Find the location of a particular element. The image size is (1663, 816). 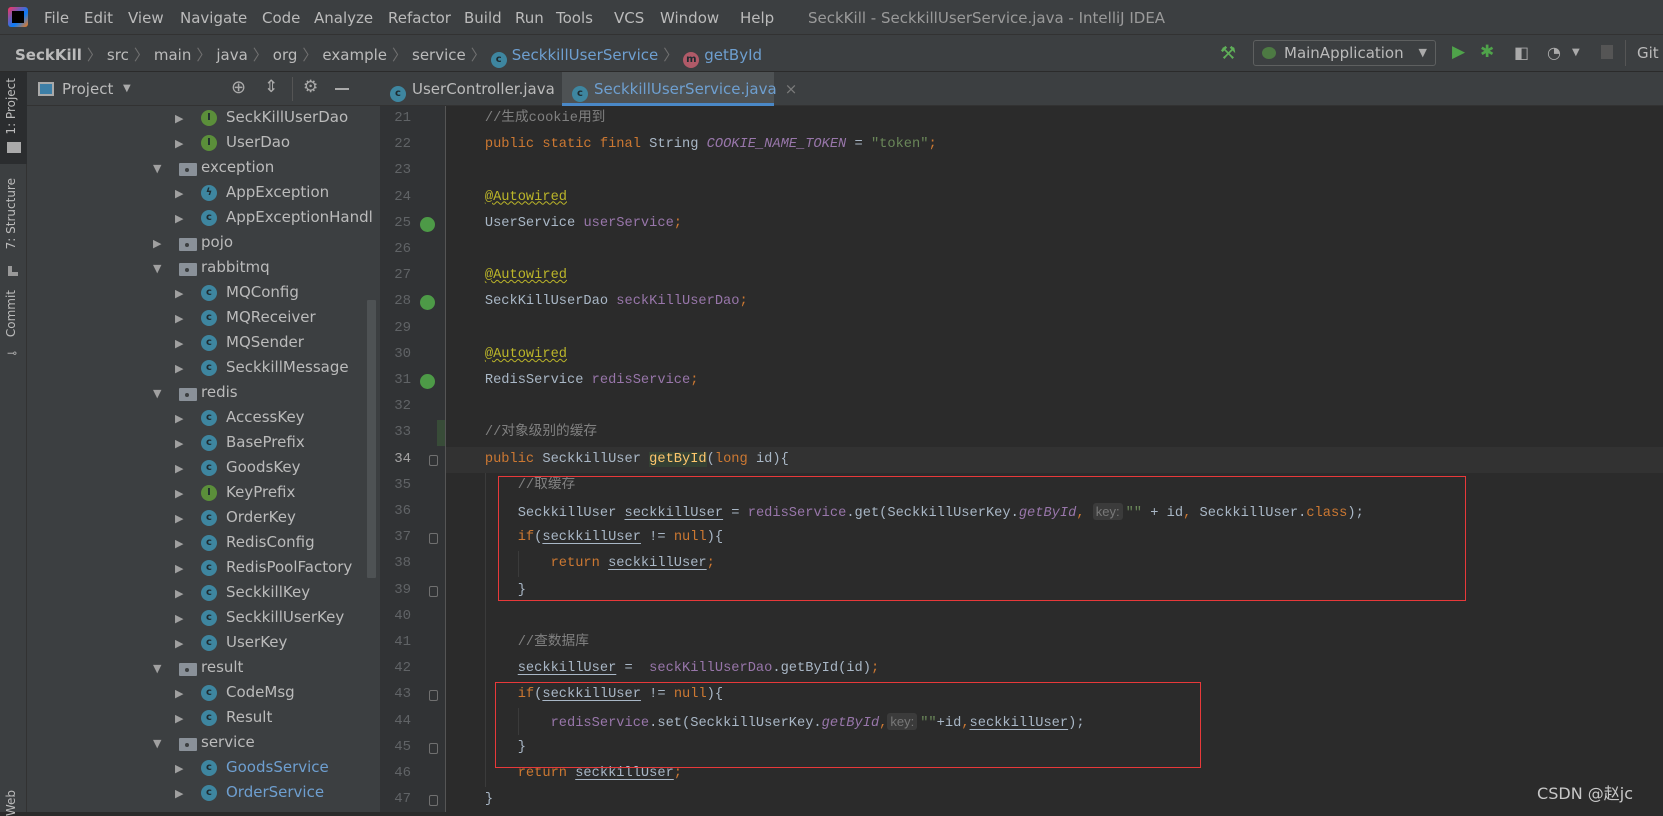

run-configuration-select: MainApplication ▼ is located at coordinates (1344, 53).